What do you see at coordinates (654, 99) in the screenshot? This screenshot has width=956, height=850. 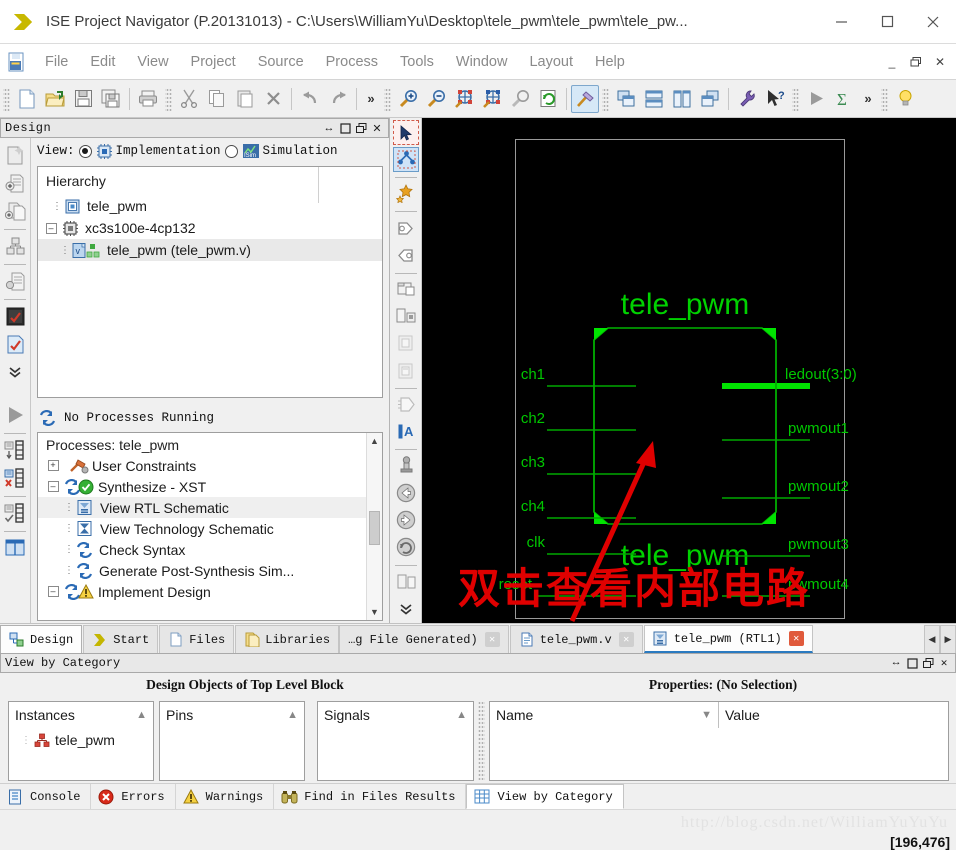 I see `tile-horizontal-button` at bounding box center [654, 99].